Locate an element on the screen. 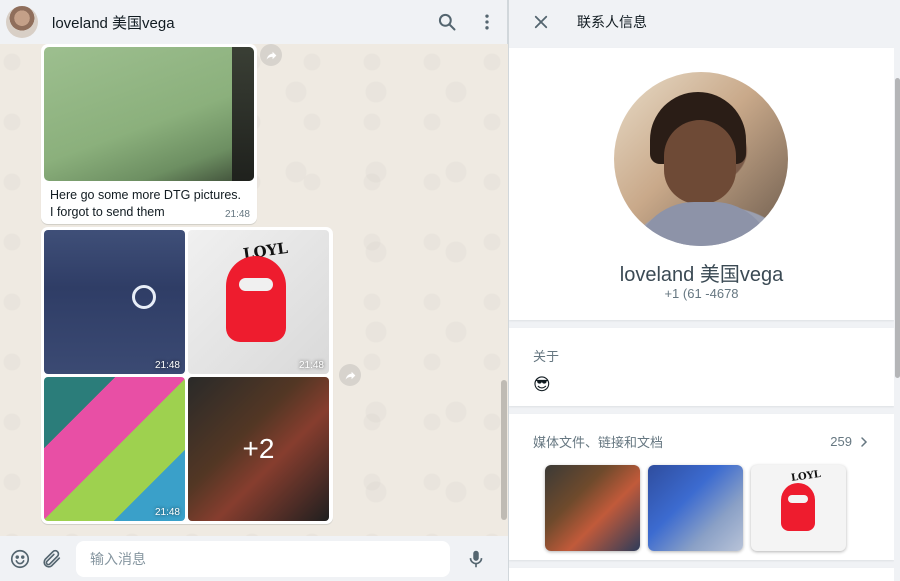  album-photo-loyl-print: LOYL 21:48 is located at coordinates (258, 302).